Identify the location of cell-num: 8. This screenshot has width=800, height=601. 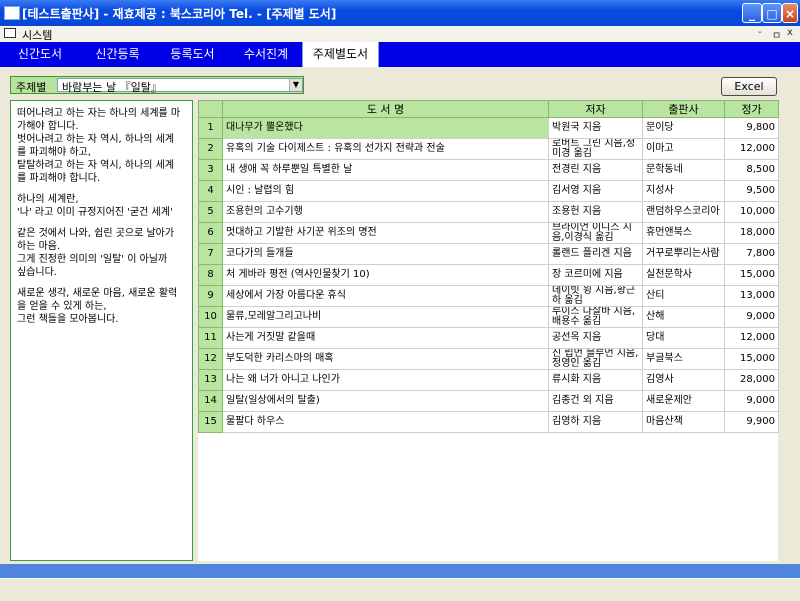
(210, 275).